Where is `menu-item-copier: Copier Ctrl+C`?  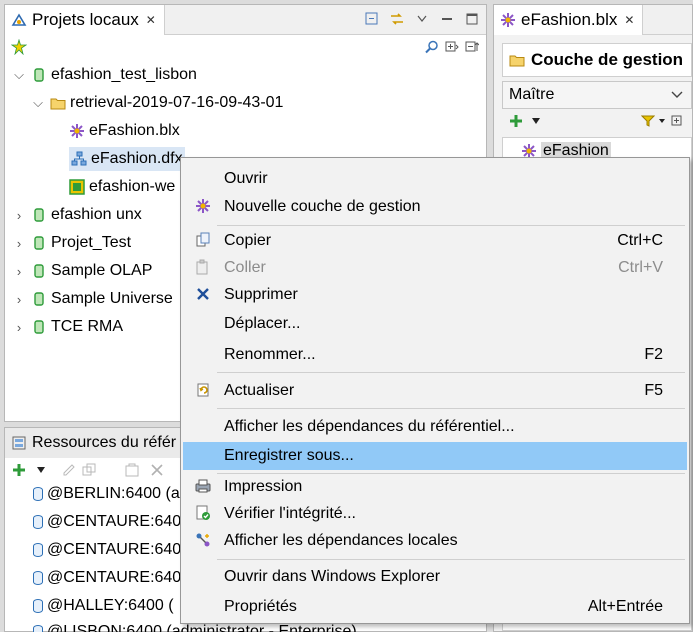 menu-item-copier: Copier Ctrl+C is located at coordinates (435, 240).